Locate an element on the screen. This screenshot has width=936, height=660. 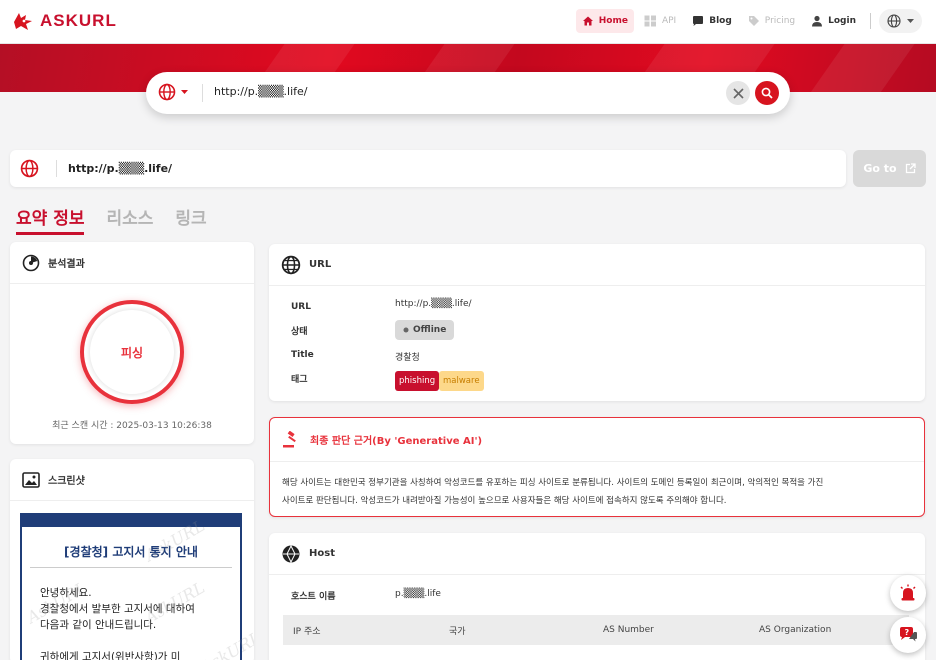
tag-phishing: phishing is located at coordinates (417, 381).